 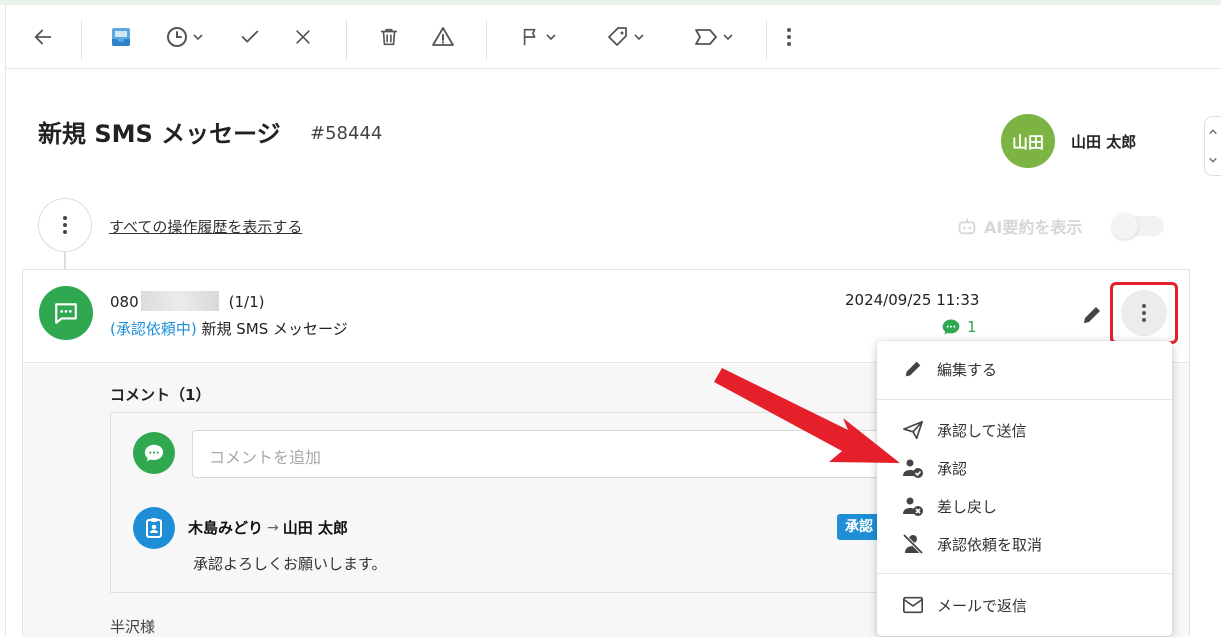 I want to click on menu-item-label: 承認依頼を取消, so click(x=990, y=544).